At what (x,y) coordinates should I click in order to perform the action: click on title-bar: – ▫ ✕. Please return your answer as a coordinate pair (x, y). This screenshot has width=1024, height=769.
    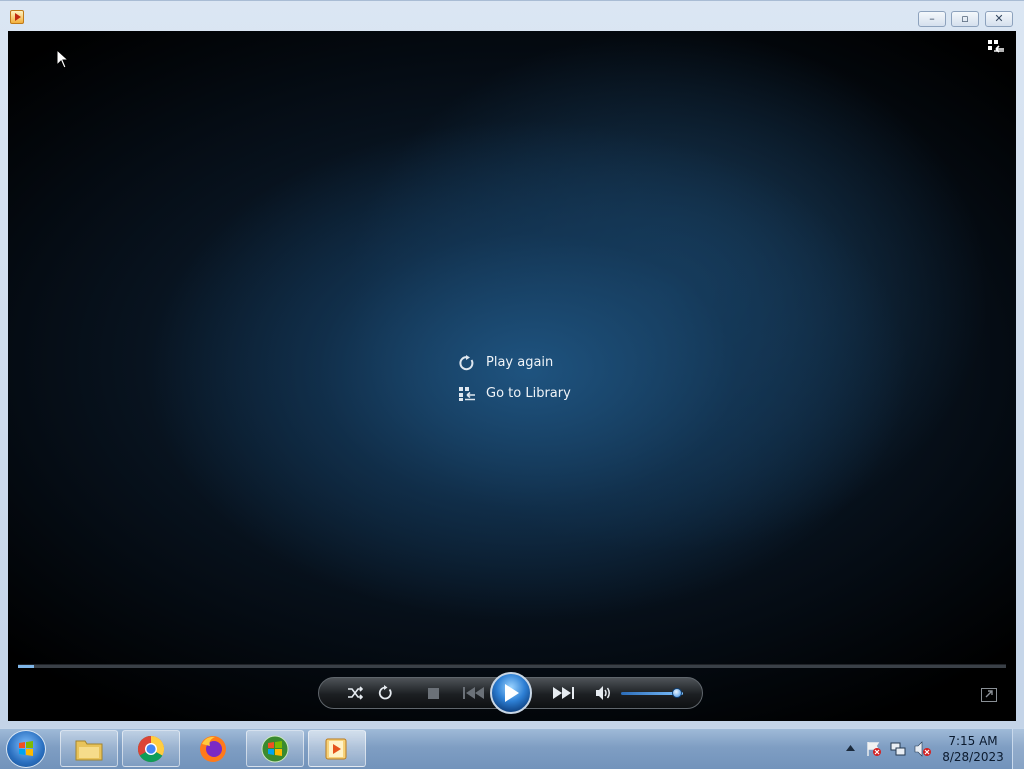
    Looking at the image, I should click on (512, 16).